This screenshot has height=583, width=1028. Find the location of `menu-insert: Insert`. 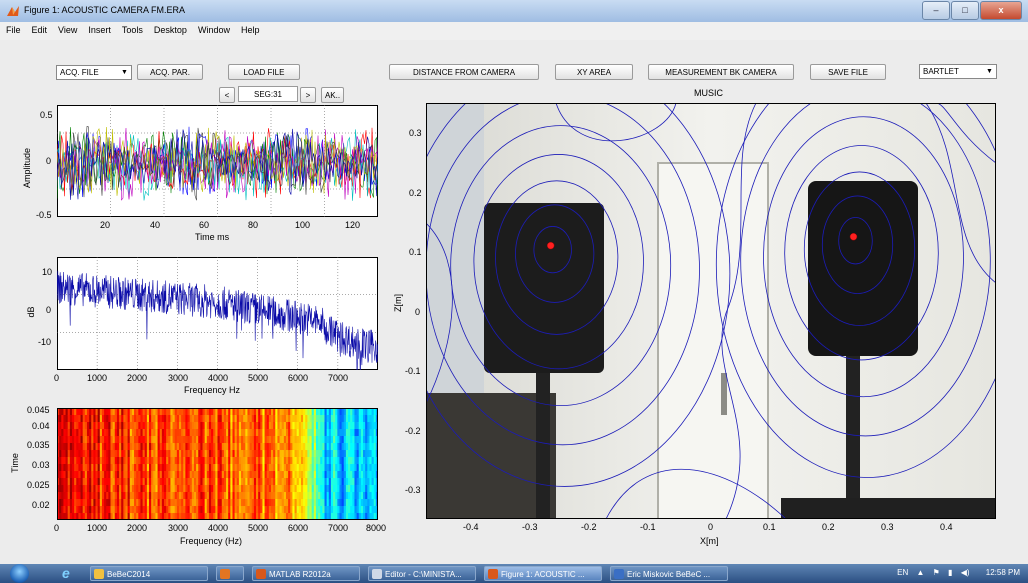

menu-insert: Insert is located at coordinates (99, 28).